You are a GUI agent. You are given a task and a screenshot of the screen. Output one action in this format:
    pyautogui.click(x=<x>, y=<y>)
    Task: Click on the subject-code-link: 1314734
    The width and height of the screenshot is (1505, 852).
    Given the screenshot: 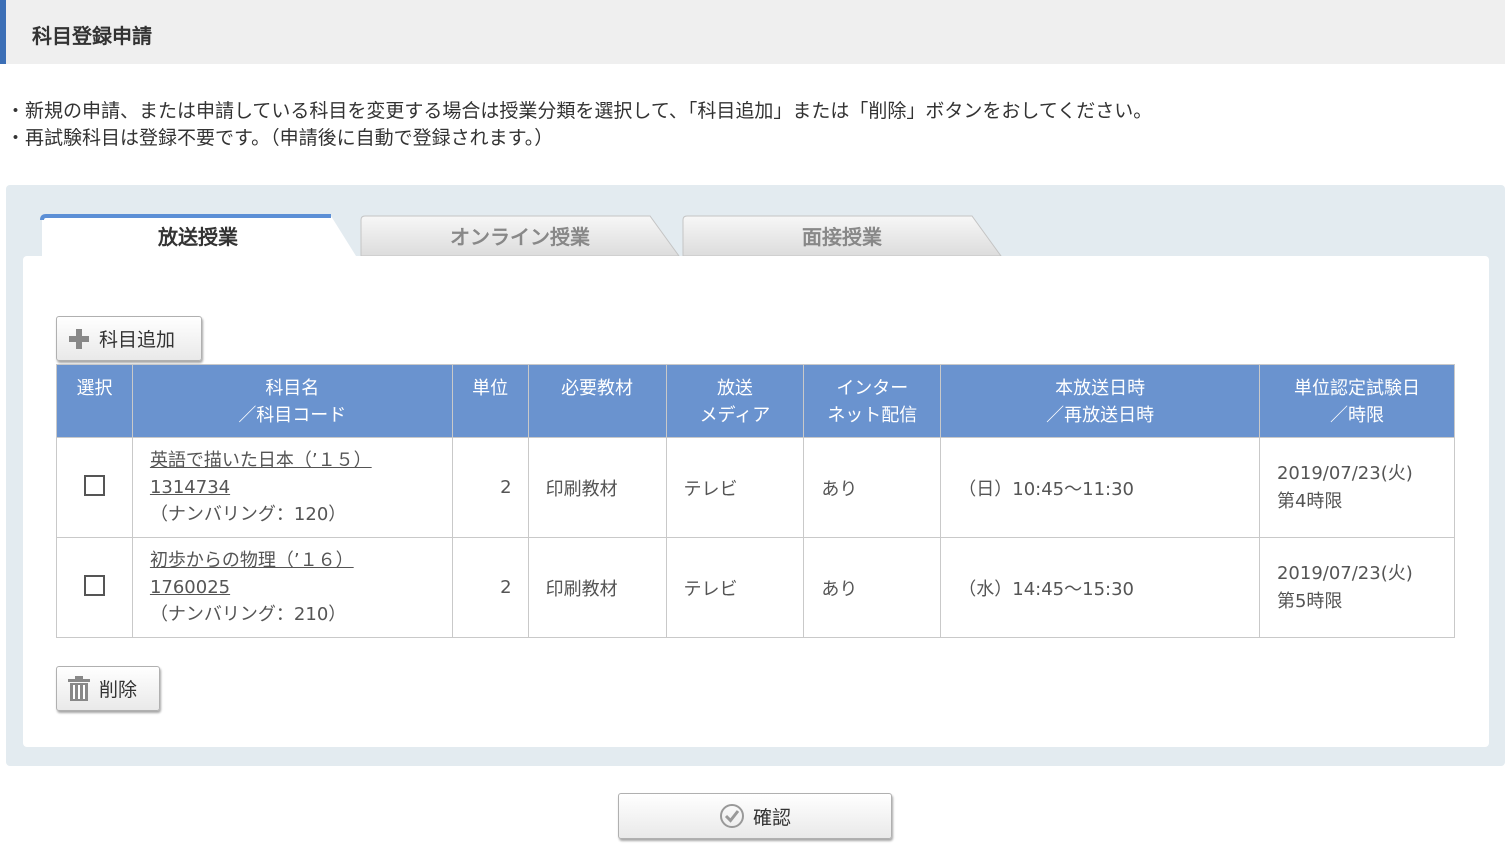 What is the action you would take?
    pyautogui.click(x=190, y=487)
    